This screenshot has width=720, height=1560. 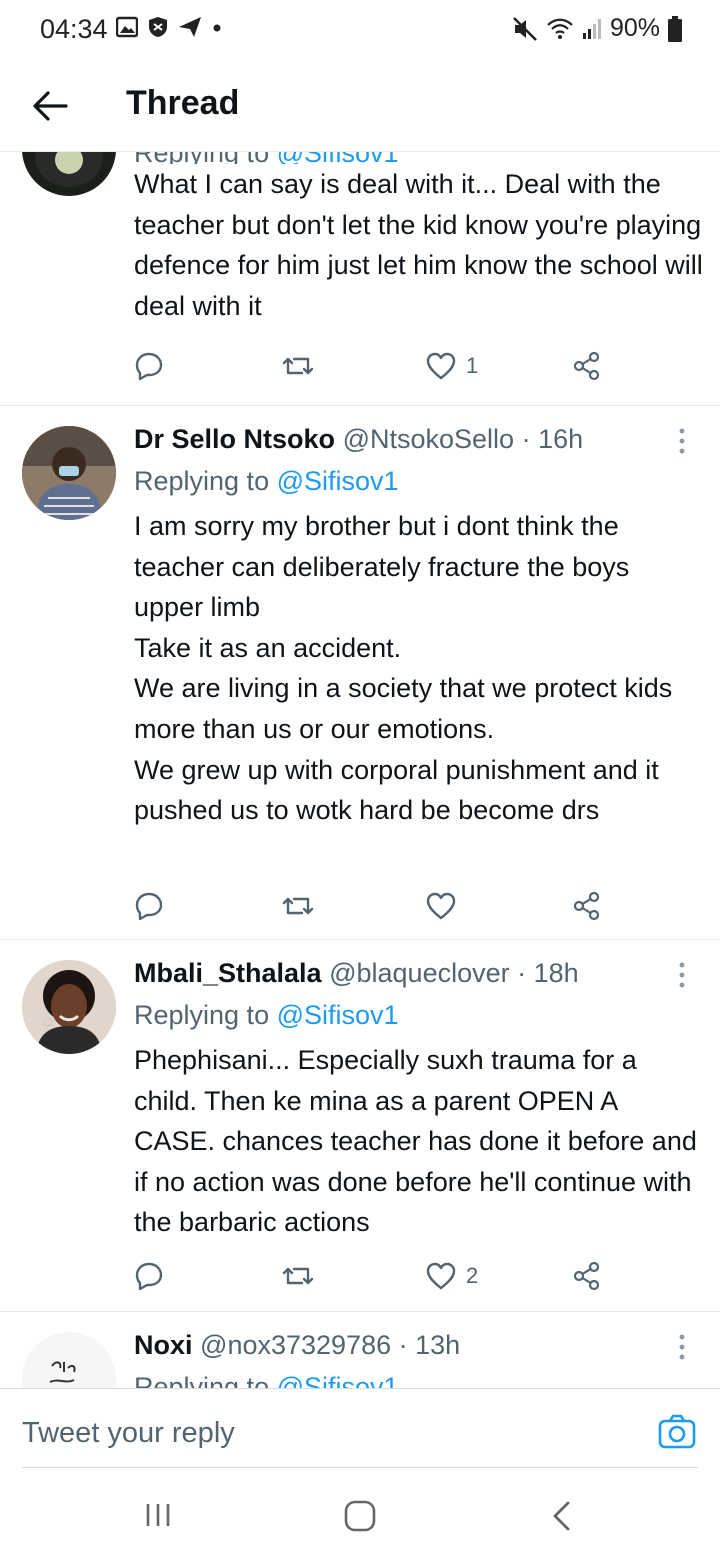 I want to click on author-name: Noxi, so click(x=163, y=1345).